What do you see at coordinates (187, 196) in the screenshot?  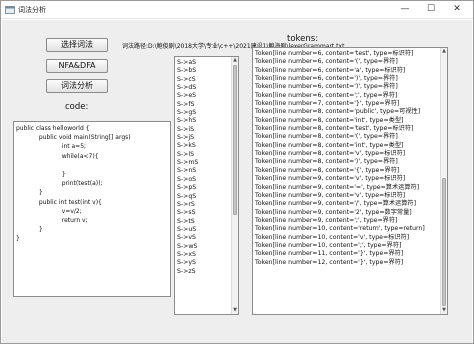 I see `list-item: S->qS` at bounding box center [187, 196].